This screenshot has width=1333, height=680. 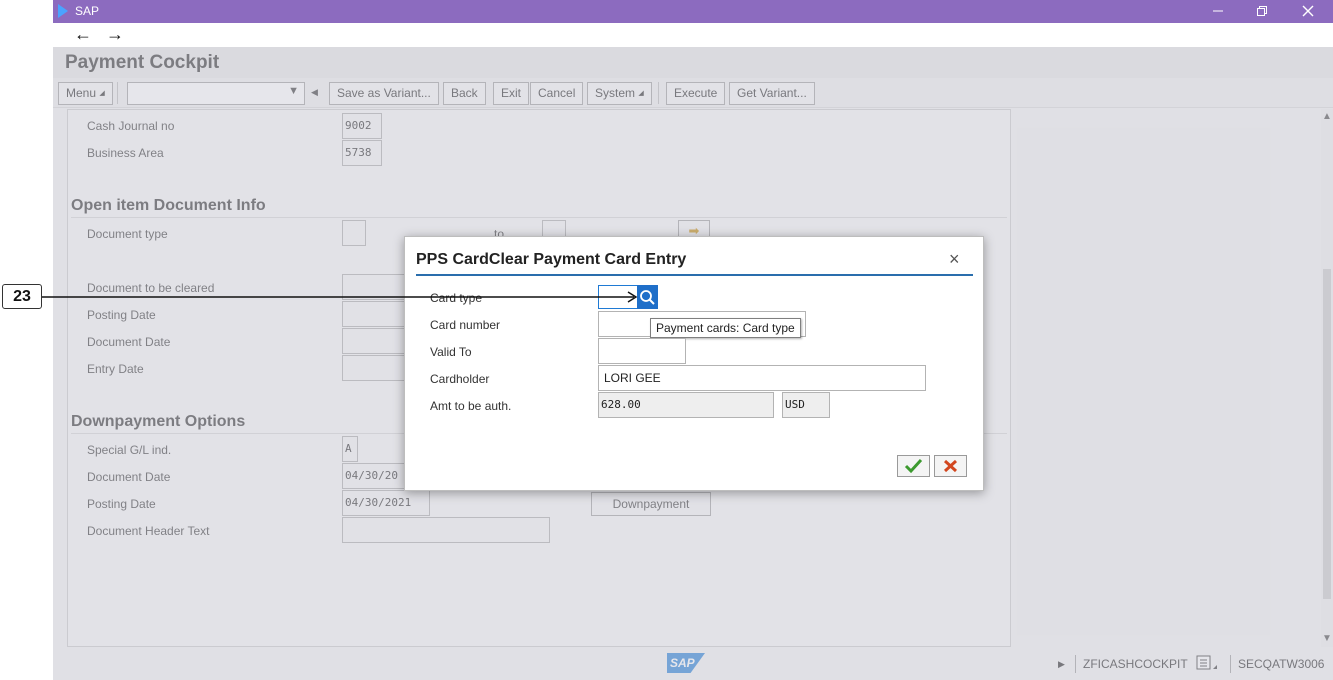 I want to click on dialog-title: PPS CardClear Payment Card Entry, so click(x=551, y=259).